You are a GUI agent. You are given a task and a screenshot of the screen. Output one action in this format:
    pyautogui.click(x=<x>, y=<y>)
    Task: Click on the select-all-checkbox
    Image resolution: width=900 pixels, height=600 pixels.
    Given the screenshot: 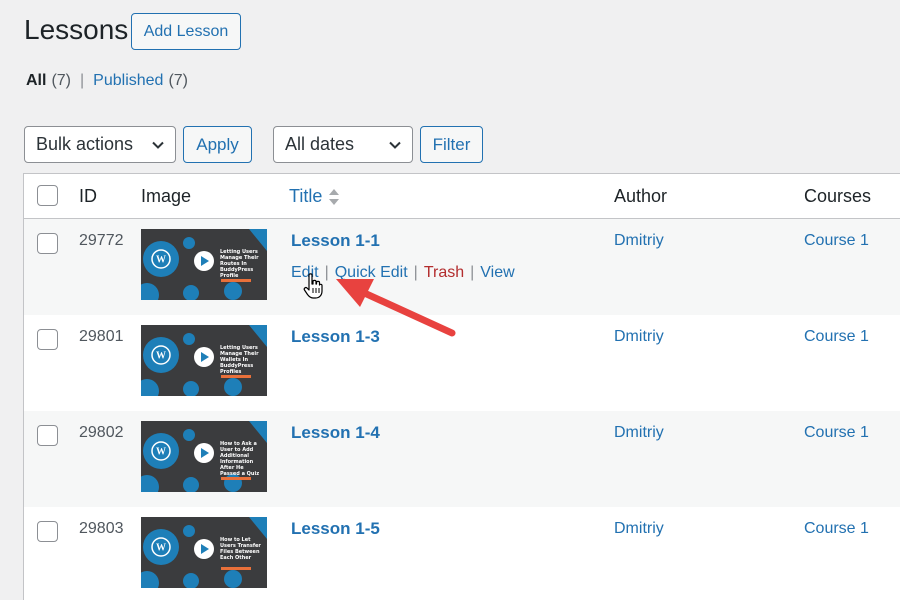 What is the action you would take?
    pyautogui.click(x=47, y=195)
    